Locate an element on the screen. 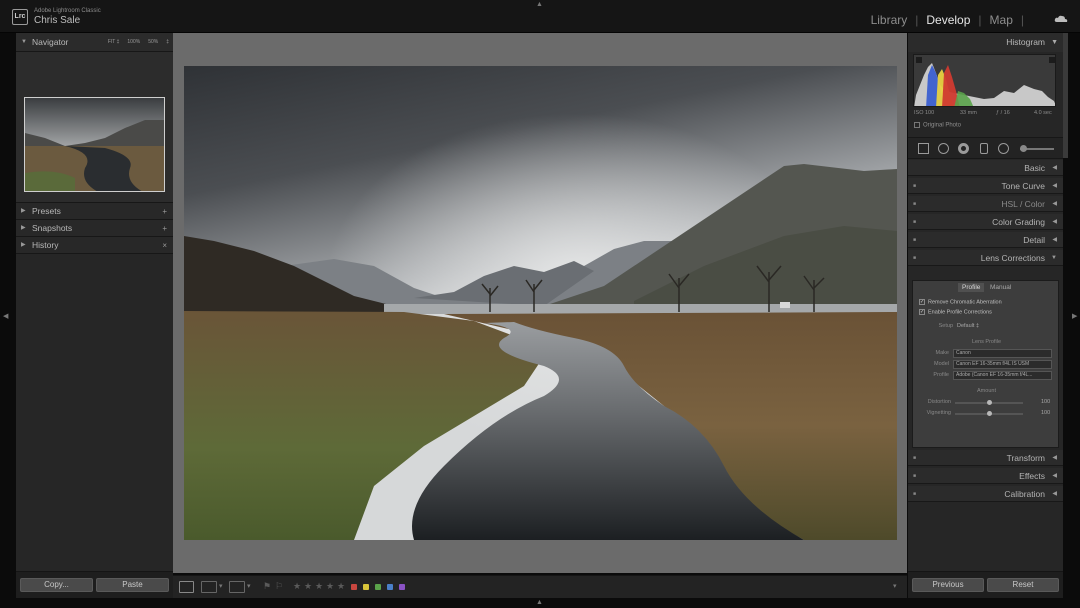 The image size is (1080, 608). vignetting-label: Vignetting is located at coordinates (938, 413).